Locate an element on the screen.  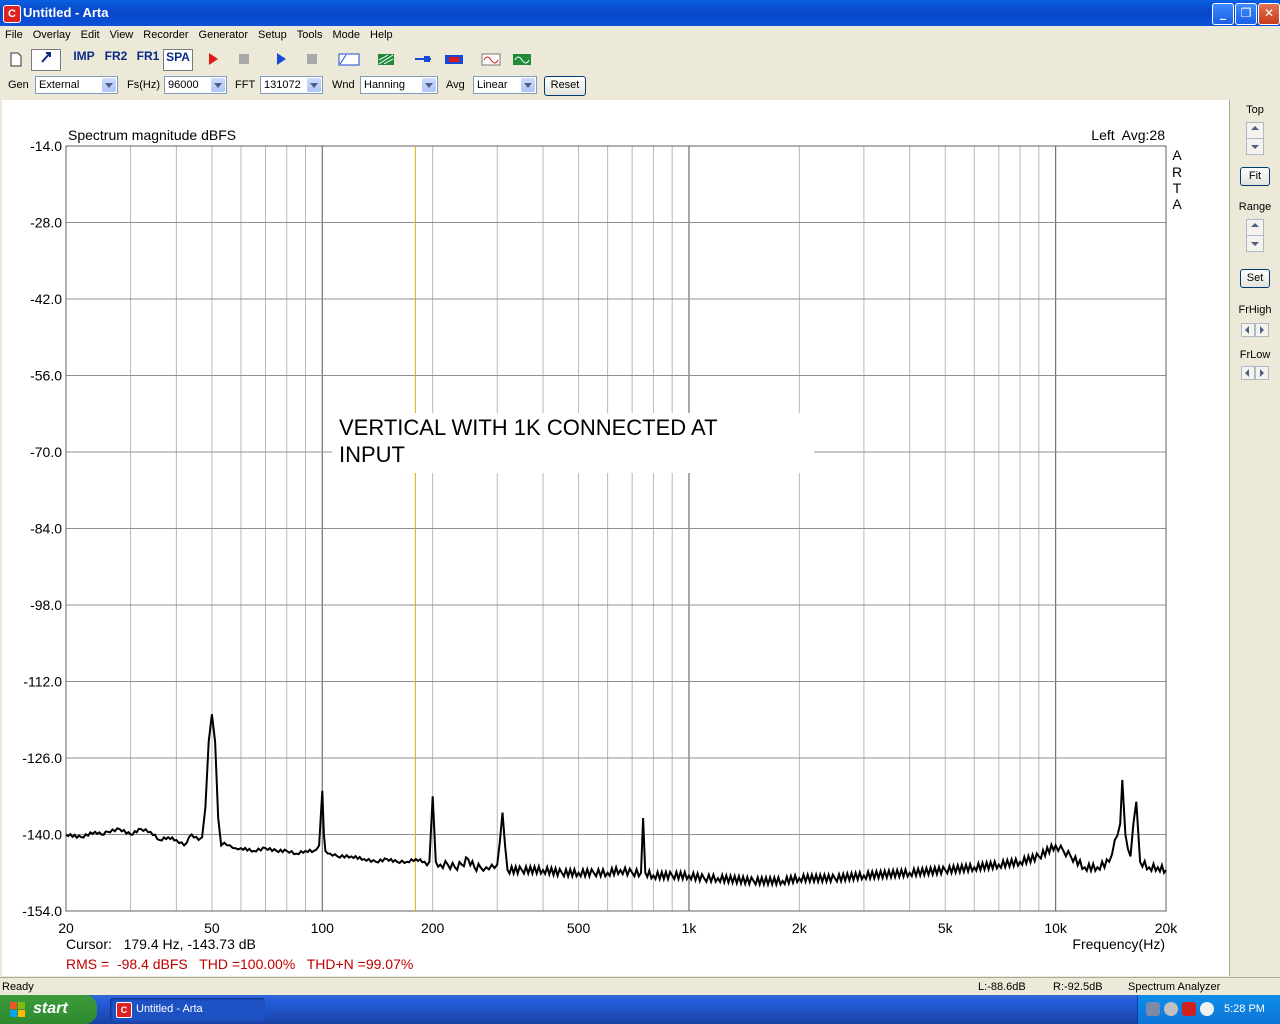
y-tick-label: -42.0 is located at coordinates (46, 299).